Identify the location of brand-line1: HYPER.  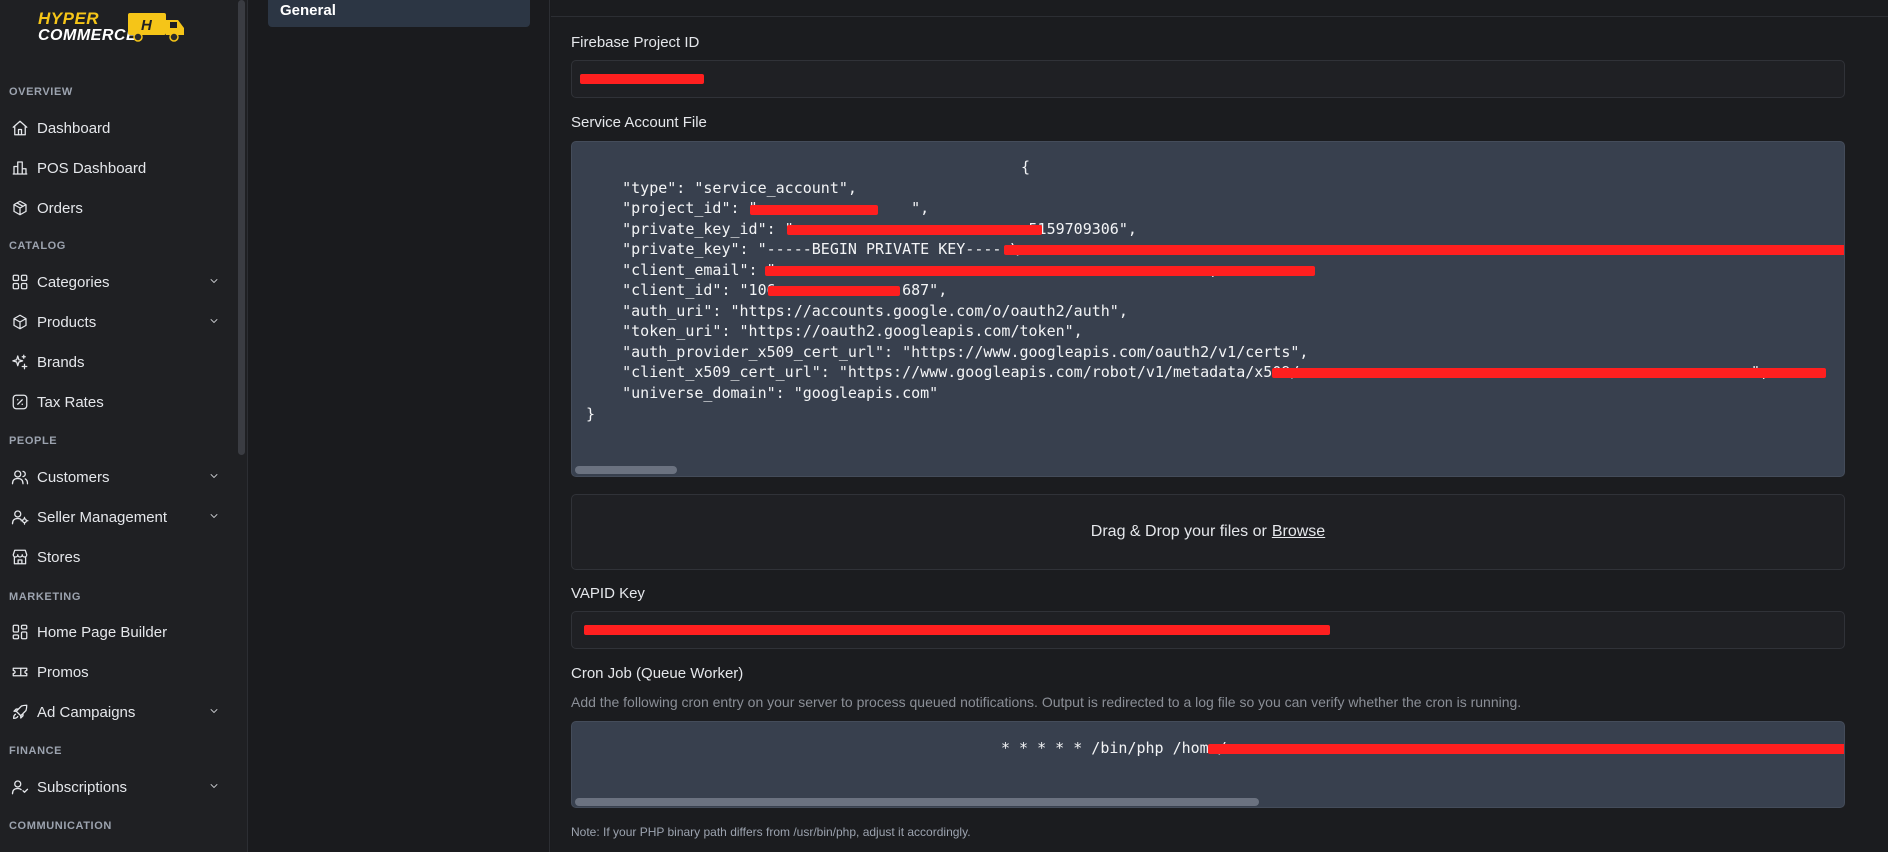
(69, 18).